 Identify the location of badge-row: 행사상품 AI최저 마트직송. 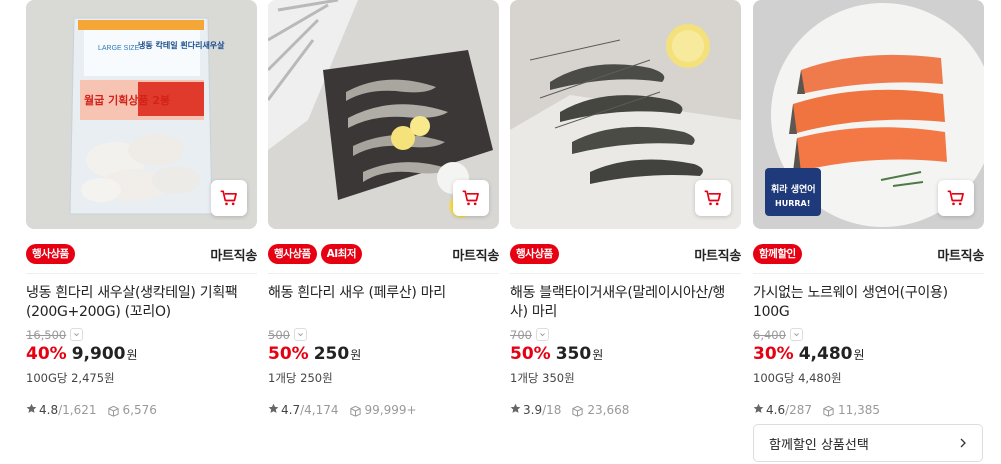
(383, 254).